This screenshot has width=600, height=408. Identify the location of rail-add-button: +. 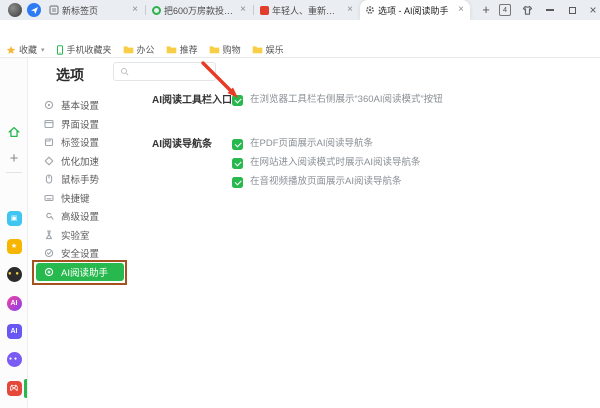
(14, 158).